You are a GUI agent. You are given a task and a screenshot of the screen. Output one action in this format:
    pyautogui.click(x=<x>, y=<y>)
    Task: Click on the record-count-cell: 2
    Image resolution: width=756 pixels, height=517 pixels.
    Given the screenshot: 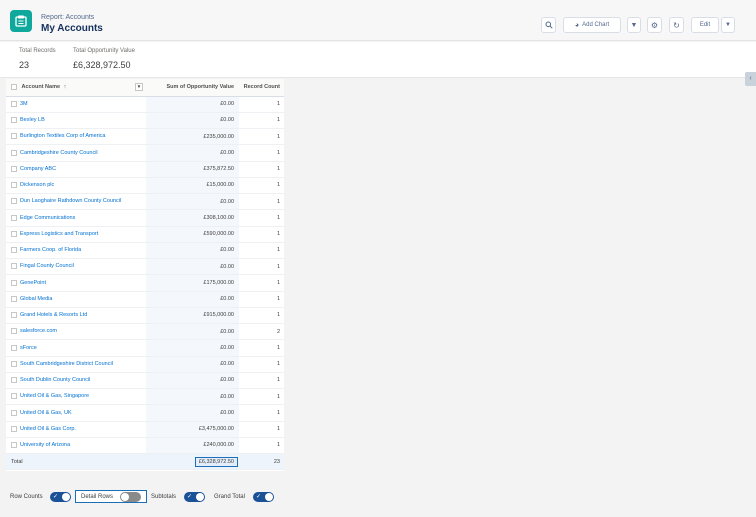 What is the action you would take?
    pyautogui.click(x=261, y=332)
    